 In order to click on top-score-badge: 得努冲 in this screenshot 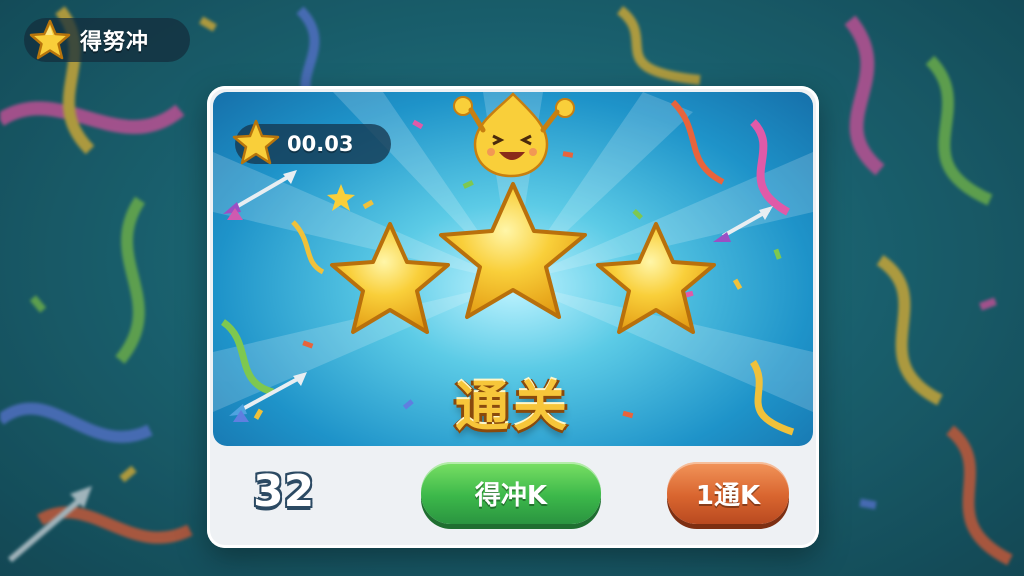, I will do `click(107, 40)`.